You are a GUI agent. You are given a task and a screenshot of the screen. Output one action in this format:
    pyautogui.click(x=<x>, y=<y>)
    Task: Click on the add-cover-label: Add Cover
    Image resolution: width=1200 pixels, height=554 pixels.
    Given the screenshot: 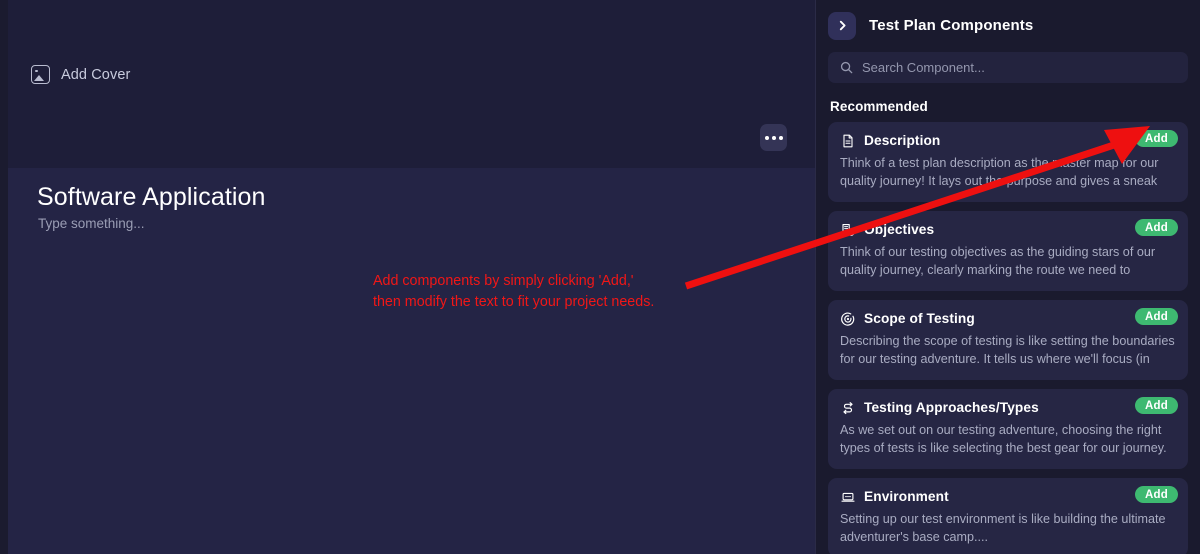 What is the action you would take?
    pyautogui.click(x=96, y=74)
    